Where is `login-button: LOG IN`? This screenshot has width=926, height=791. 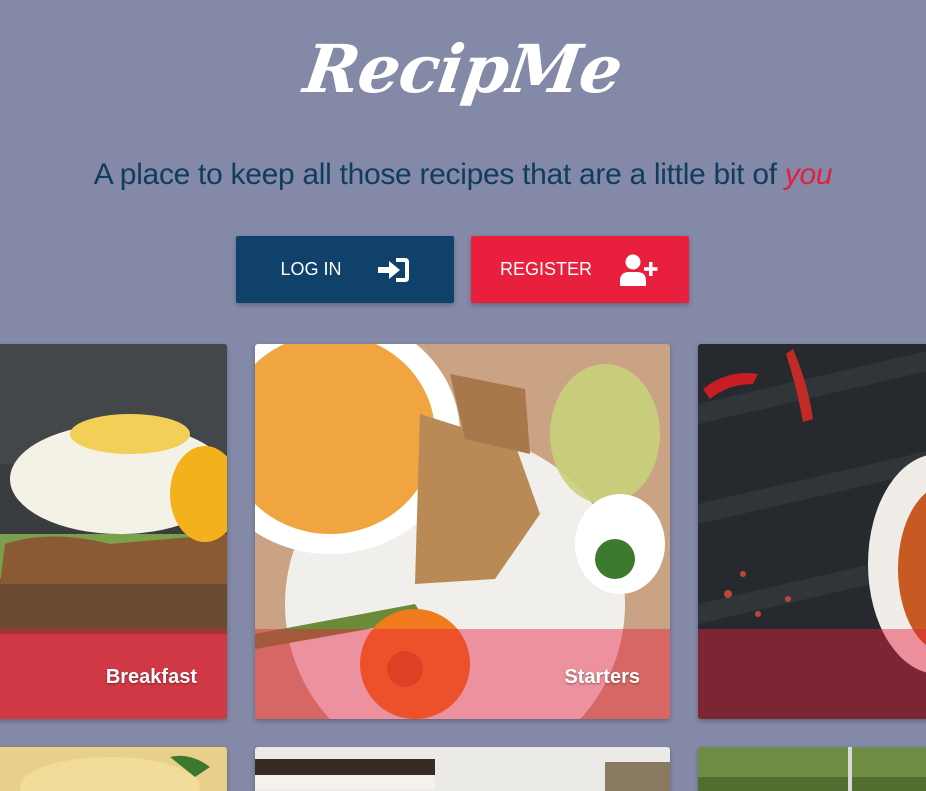
login-button: LOG IN is located at coordinates (345, 269).